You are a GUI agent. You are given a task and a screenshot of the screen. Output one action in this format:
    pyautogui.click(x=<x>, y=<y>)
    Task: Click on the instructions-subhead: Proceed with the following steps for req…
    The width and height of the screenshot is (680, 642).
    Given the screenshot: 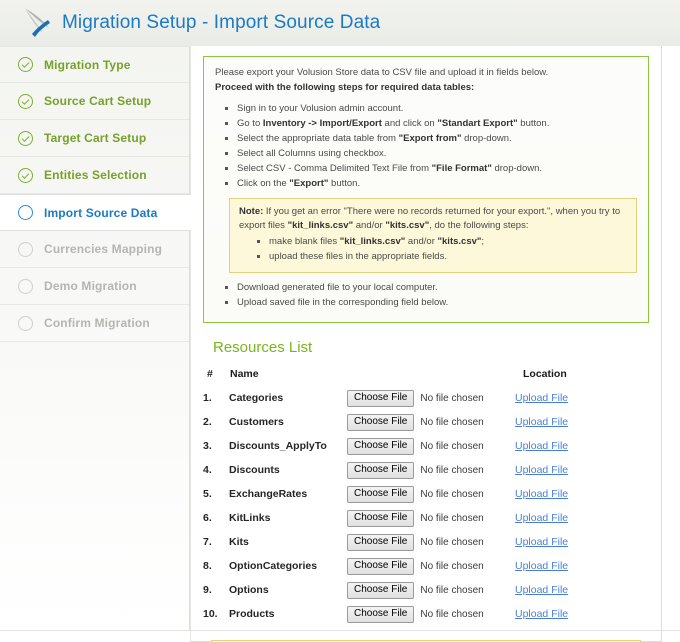 What is the action you would take?
    pyautogui.click(x=345, y=88)
    